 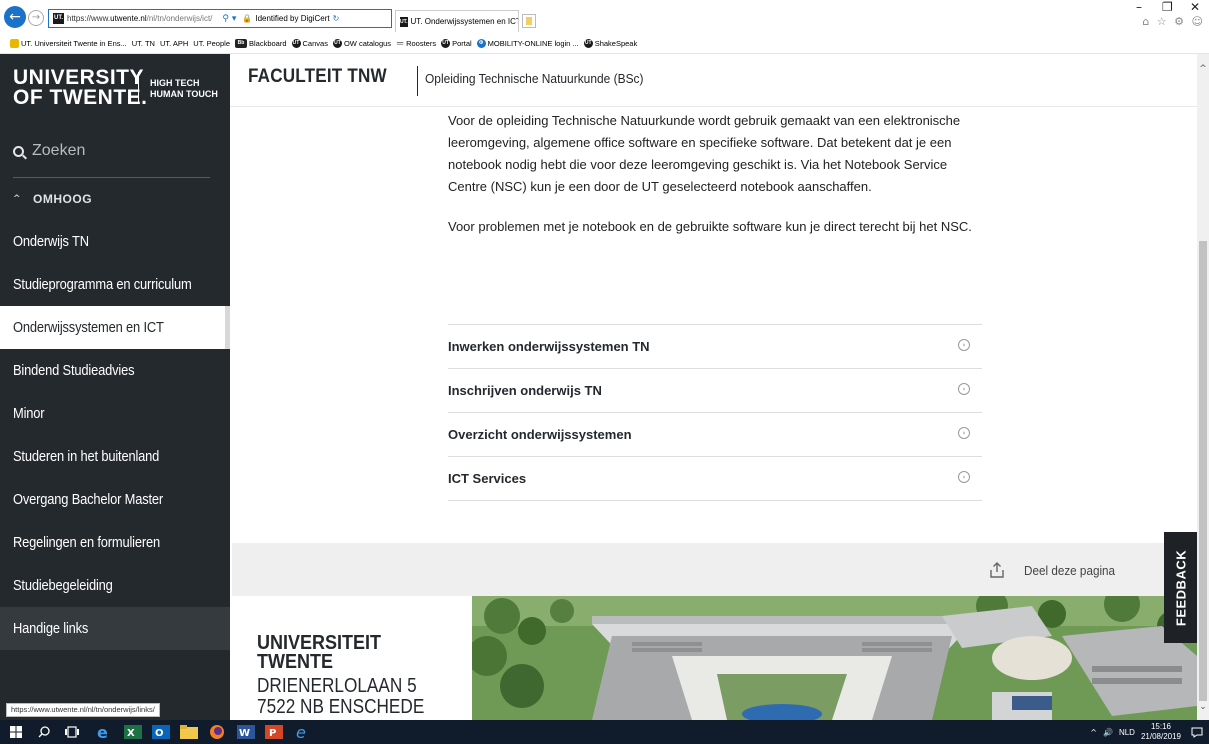 What do you see at coordinates (189, 732) in the screenshot?
I see `file-explorer-icon` at bounding box center [189, 732].